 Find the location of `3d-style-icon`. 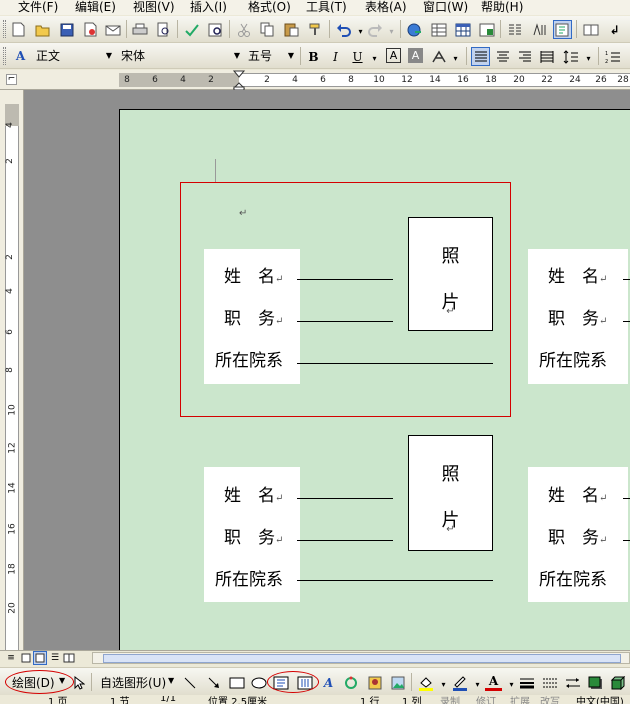

3d-style-icon is located at coordinates (617, 682).